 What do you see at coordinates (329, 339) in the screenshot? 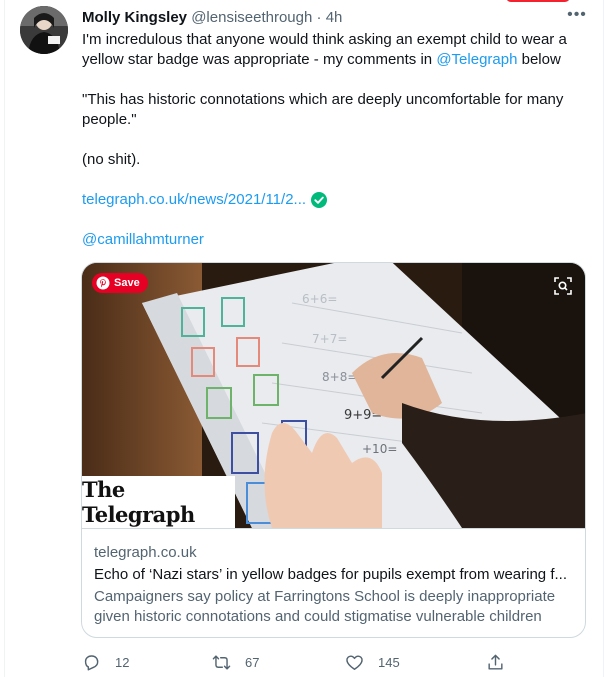
I see `svg-text: 7+7=` at bounding box center [329, 339].